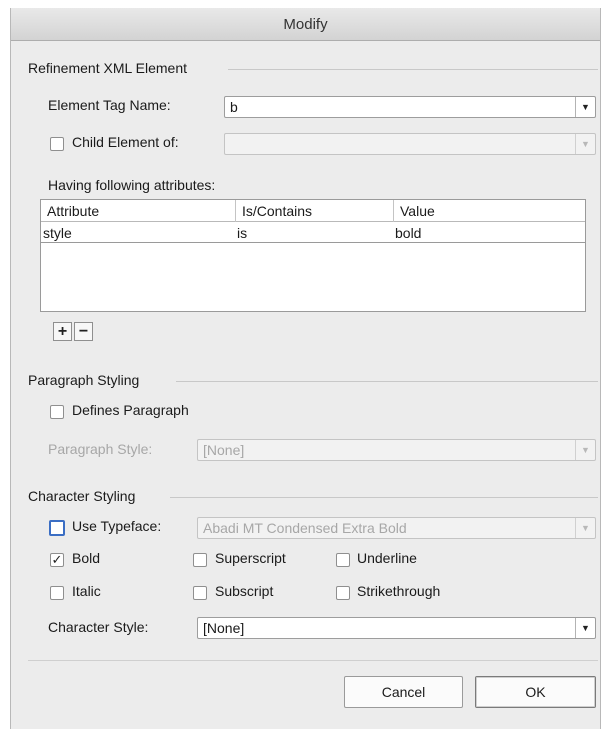  I want to click on underline-label: Underline, so click(387, 558).